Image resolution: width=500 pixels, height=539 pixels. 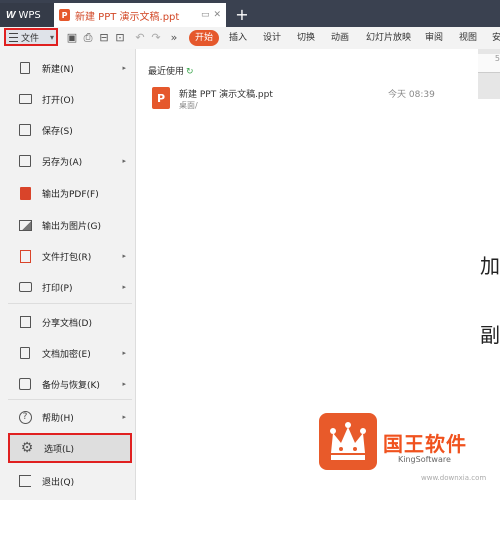 What do you see at coordinates (57, 131) in the screenshot?
I see `menu-item-label: 保存(S)` at bounding box center [57, 131].